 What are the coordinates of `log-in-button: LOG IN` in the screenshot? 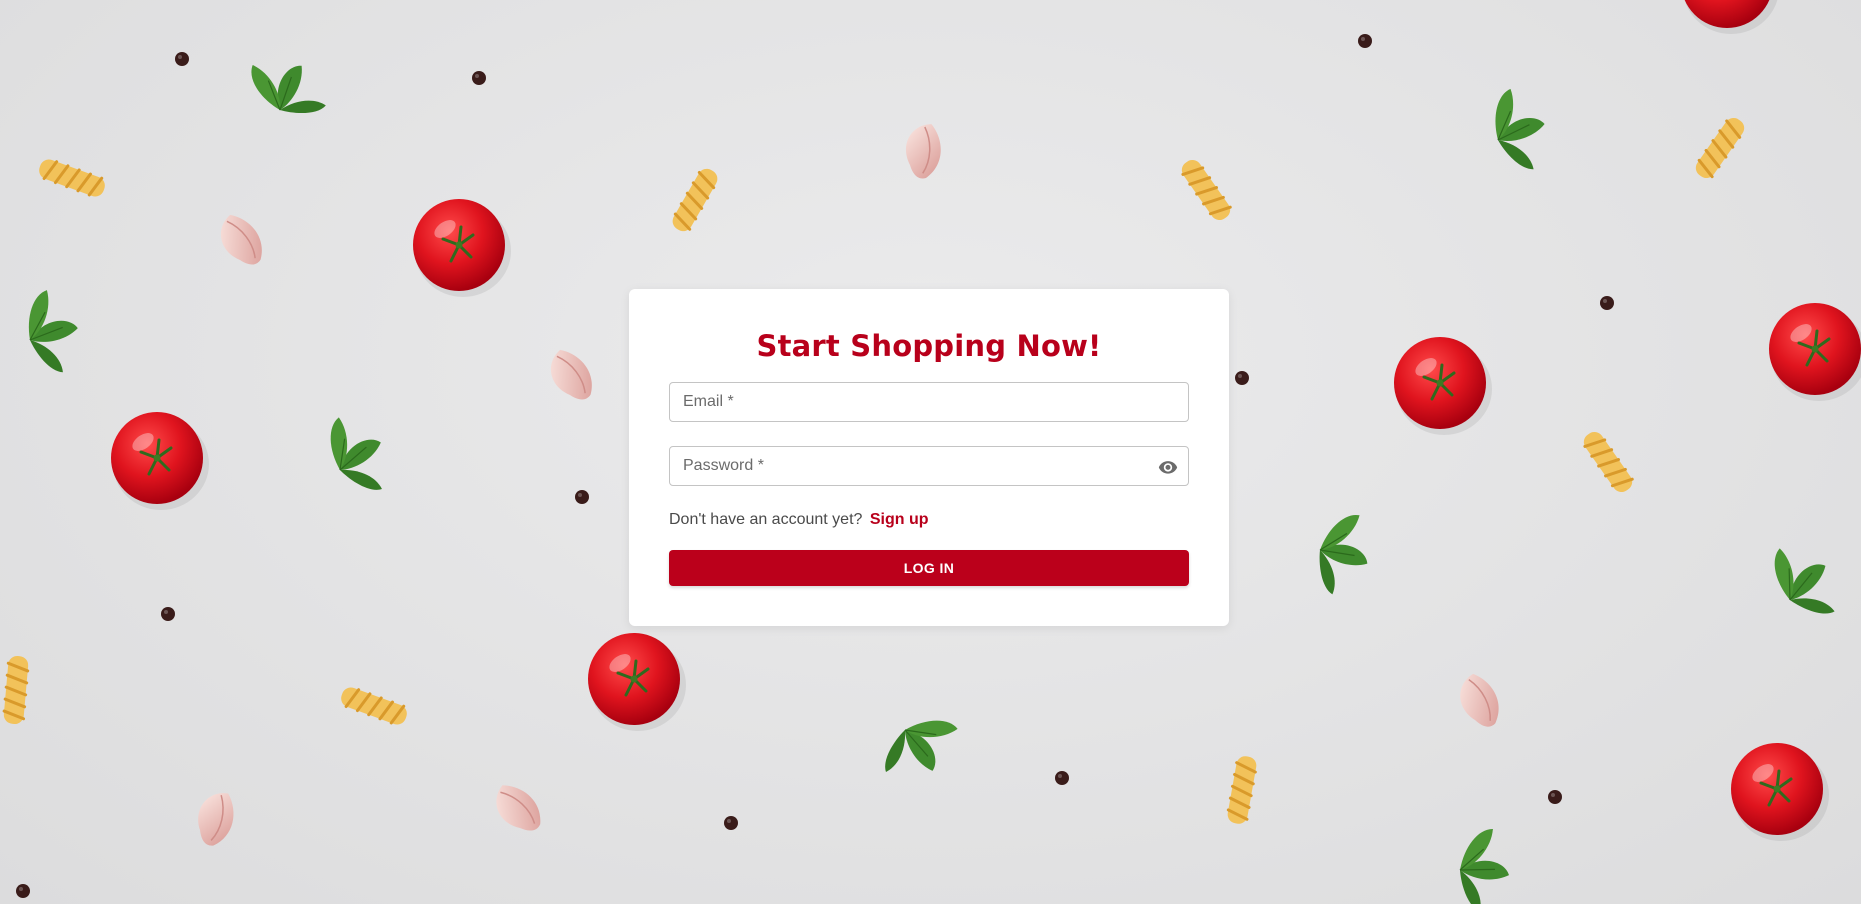 It's located at (929, 568).